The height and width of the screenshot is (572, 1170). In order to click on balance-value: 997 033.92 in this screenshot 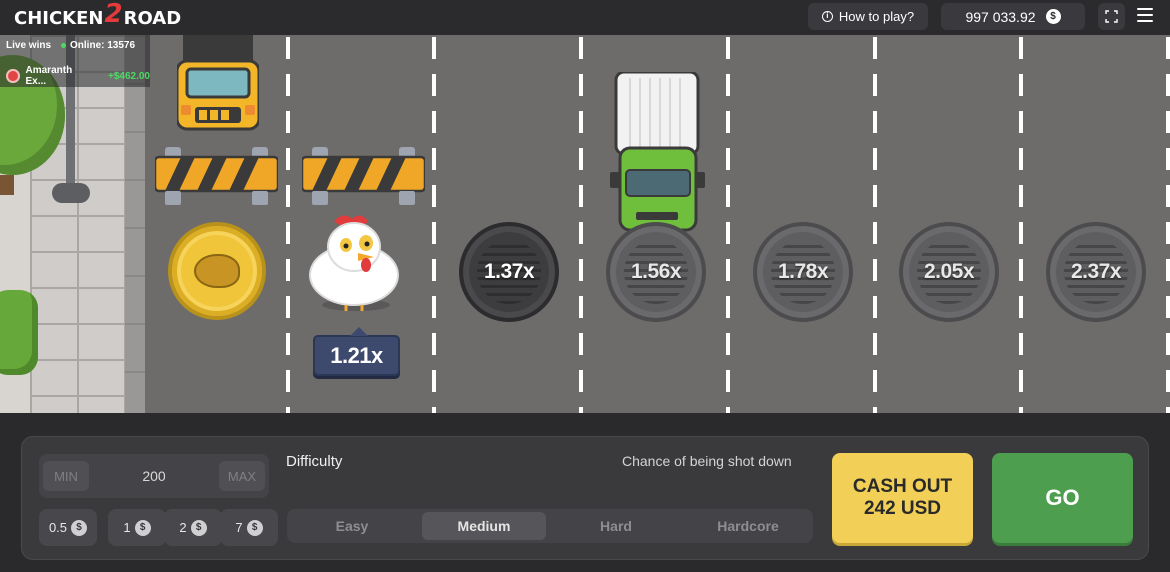, I will do `click(1000, 16)`.